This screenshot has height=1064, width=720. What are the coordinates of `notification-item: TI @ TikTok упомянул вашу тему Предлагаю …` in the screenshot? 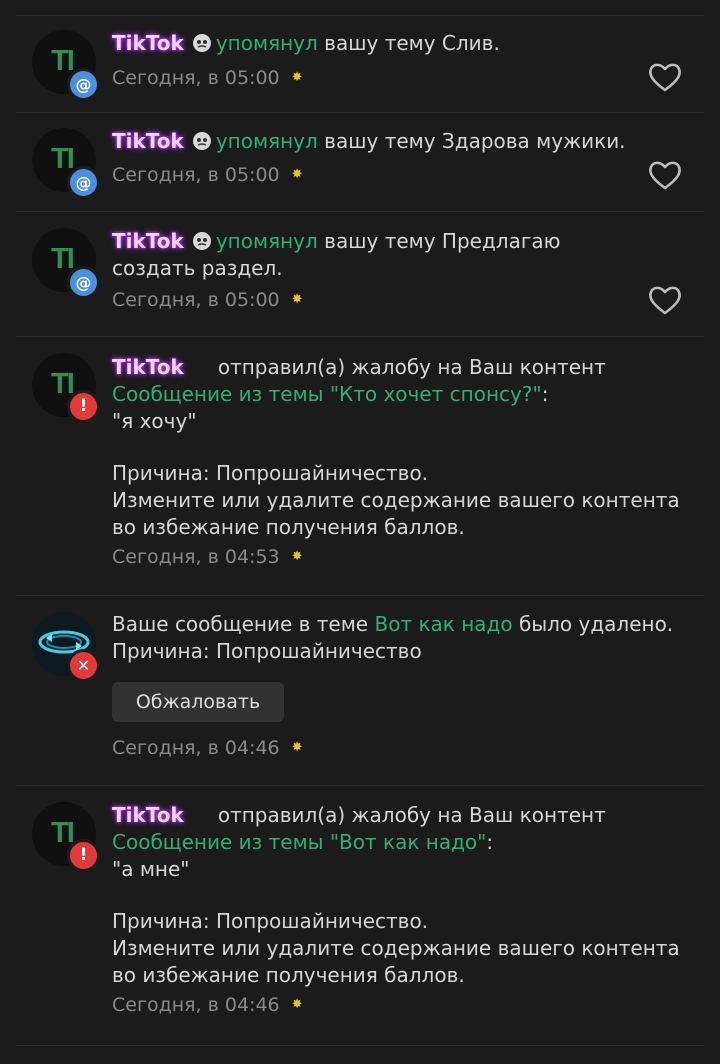 It's located at (360, 274).